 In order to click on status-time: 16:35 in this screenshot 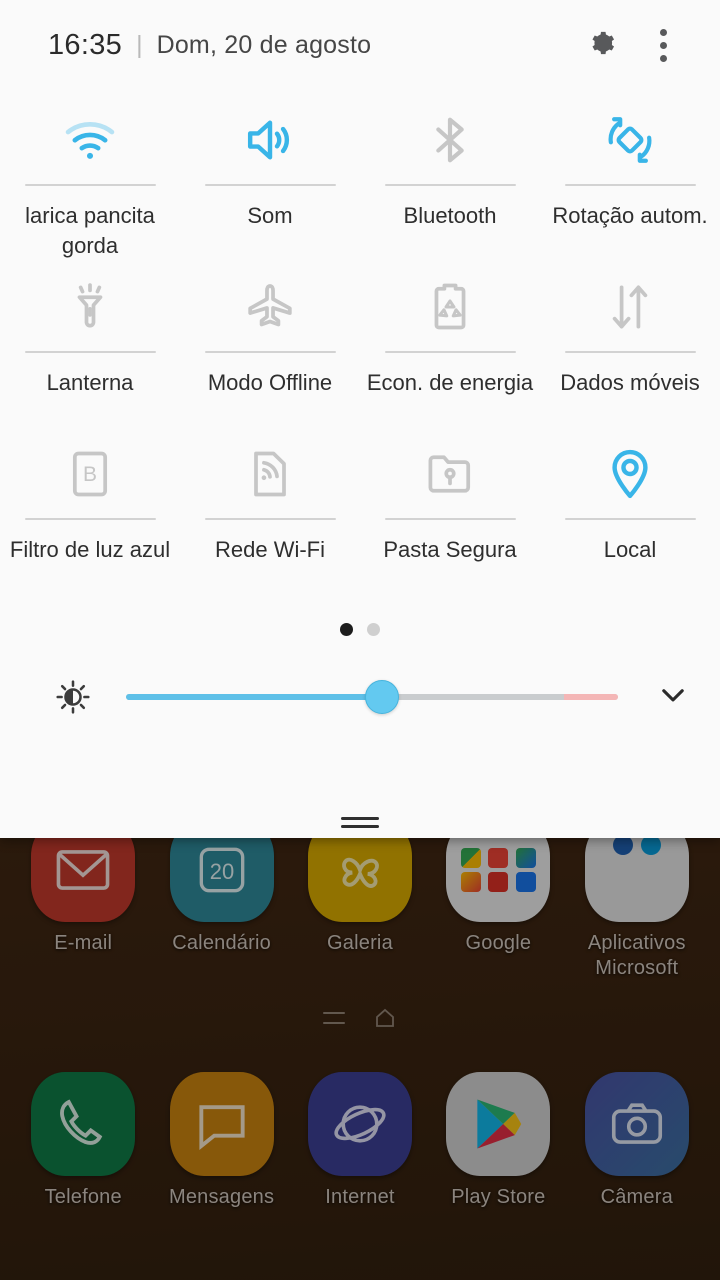, I will do `click(85, 44)`.